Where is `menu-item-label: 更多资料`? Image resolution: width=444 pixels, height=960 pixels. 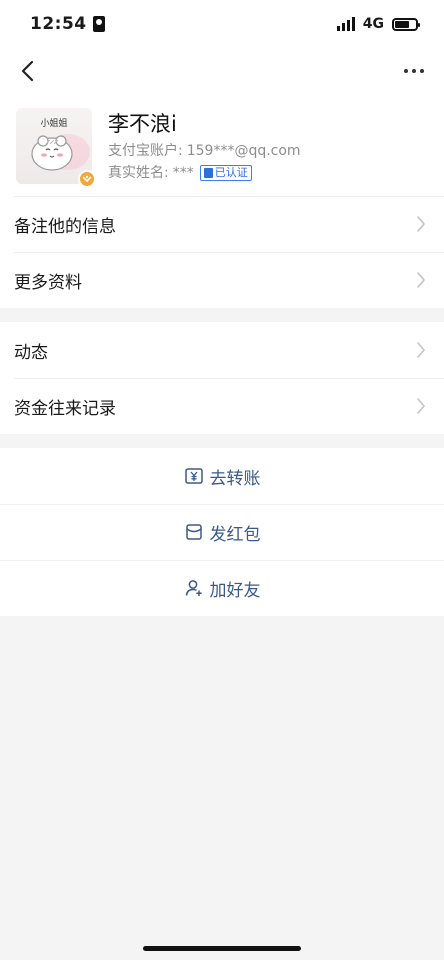
menu-item-label: 更多资料 is located at coordinates (48, 282).